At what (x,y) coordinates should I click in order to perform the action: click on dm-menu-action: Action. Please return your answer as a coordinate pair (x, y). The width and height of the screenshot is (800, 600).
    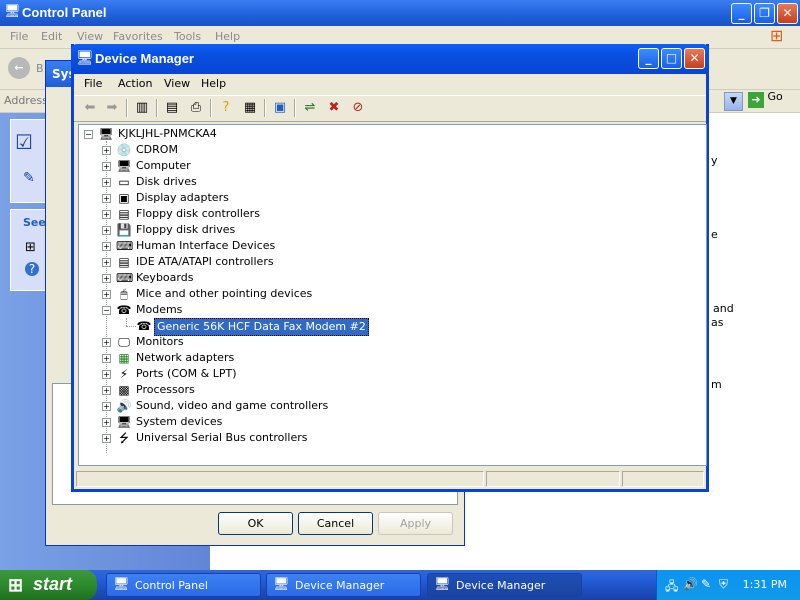
    Looking at the image, I should click on (135, 83).